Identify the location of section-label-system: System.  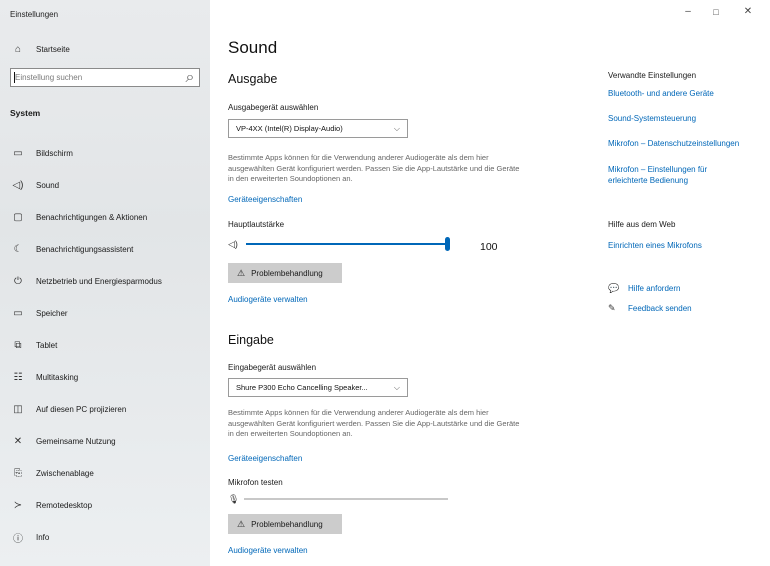
(25, 113).